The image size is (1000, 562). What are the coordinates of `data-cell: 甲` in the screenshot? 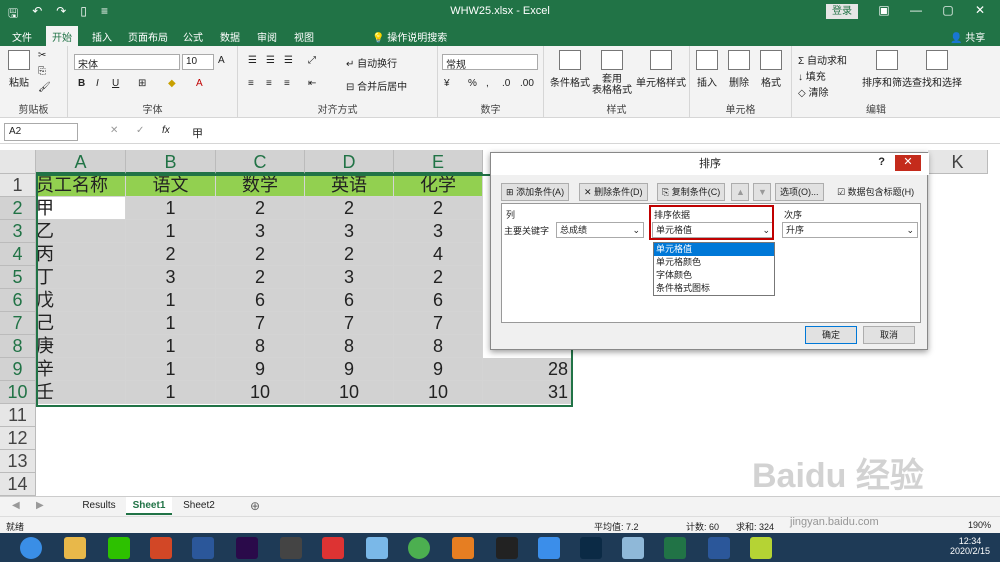 It's located at (81, 208).